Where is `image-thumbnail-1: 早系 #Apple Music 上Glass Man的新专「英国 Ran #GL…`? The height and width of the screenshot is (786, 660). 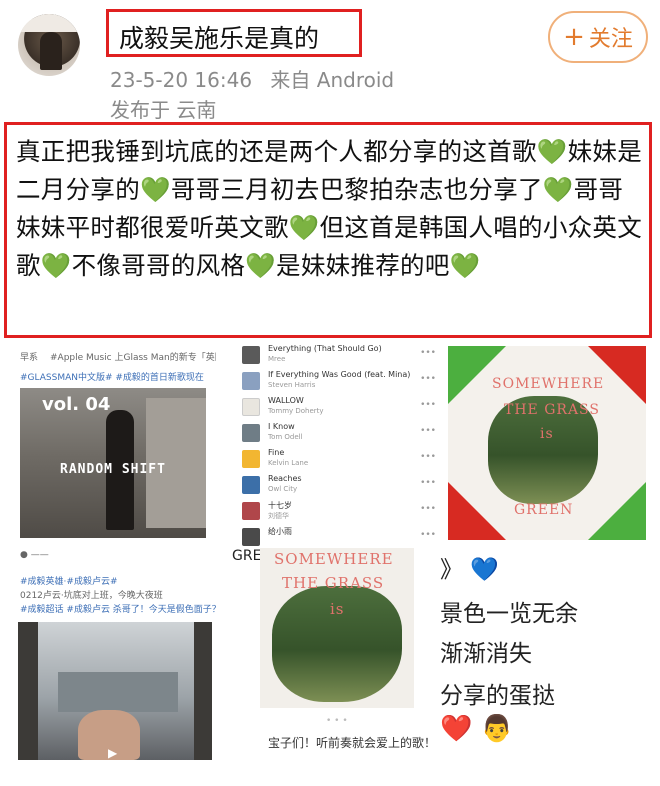
image-thumbnail-1: 早系 #Apple Music 上Glass Man的新专「英国 Ran #GL… is located at coordinates (113, 443).